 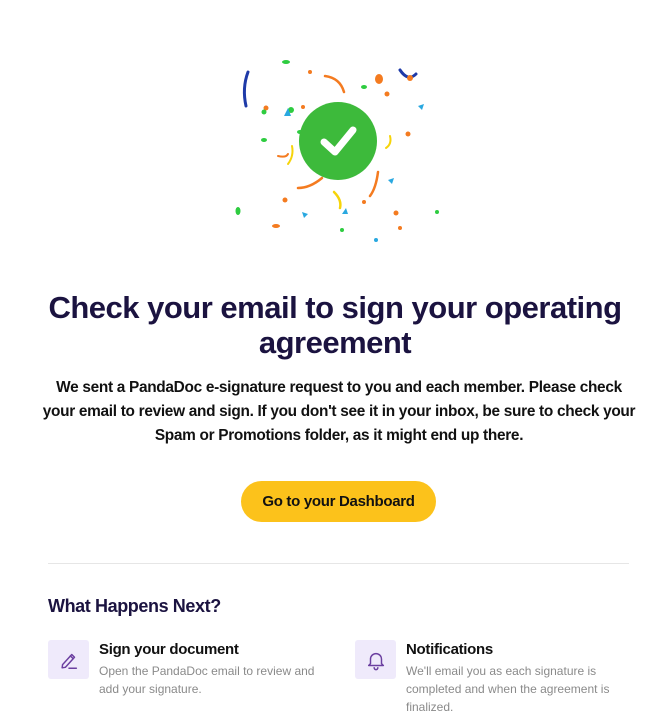 What do you see at coordinates (134, 606) in the screenshot?
I see `what-happens-next-heading: What Happens Next?` at bounding box center [134, 606].